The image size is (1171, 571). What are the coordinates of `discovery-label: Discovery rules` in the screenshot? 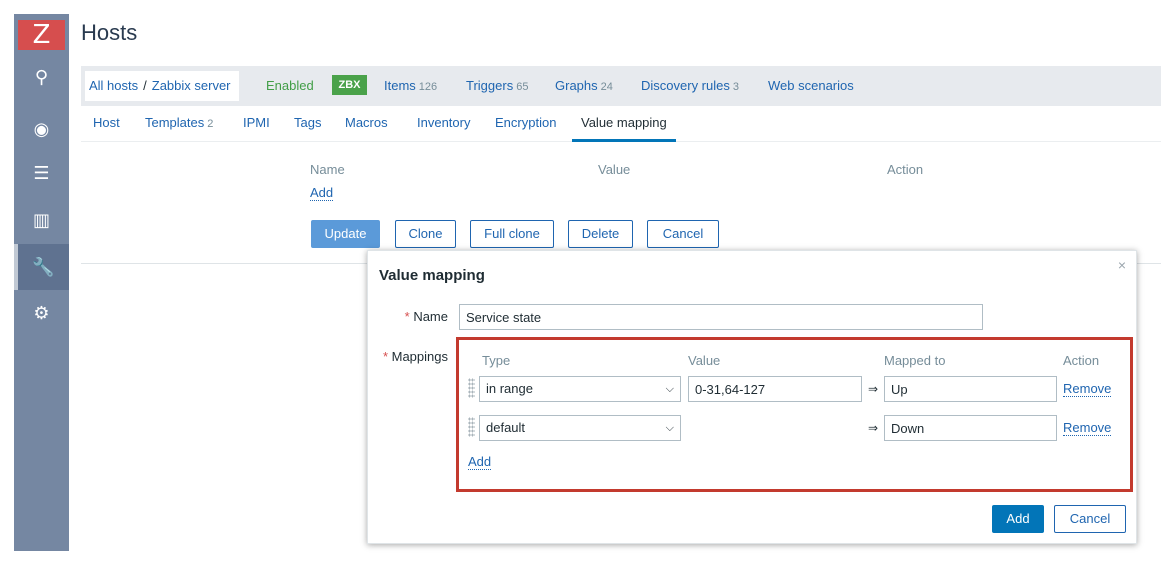 It's located at (685, 85).